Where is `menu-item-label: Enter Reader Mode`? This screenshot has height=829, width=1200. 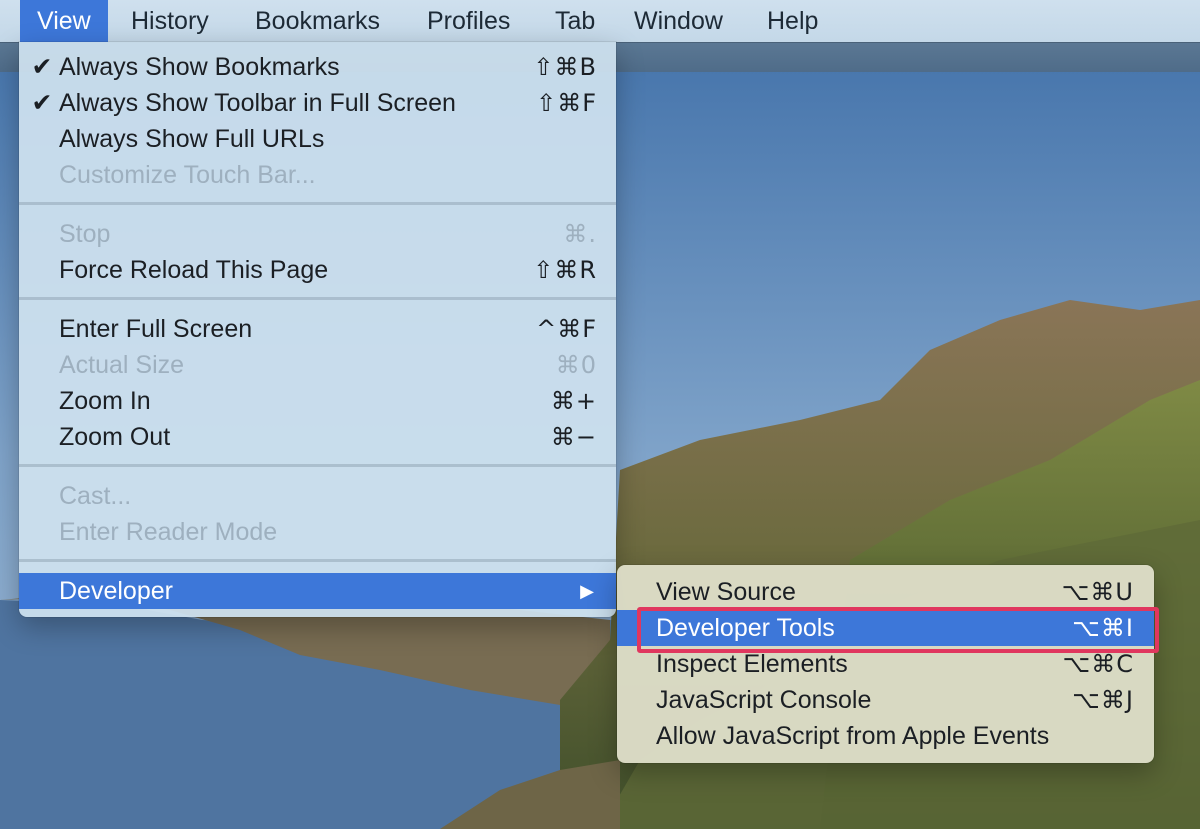
menu-item-label: Enter Reader Mode is located at coordinates (168, 532).